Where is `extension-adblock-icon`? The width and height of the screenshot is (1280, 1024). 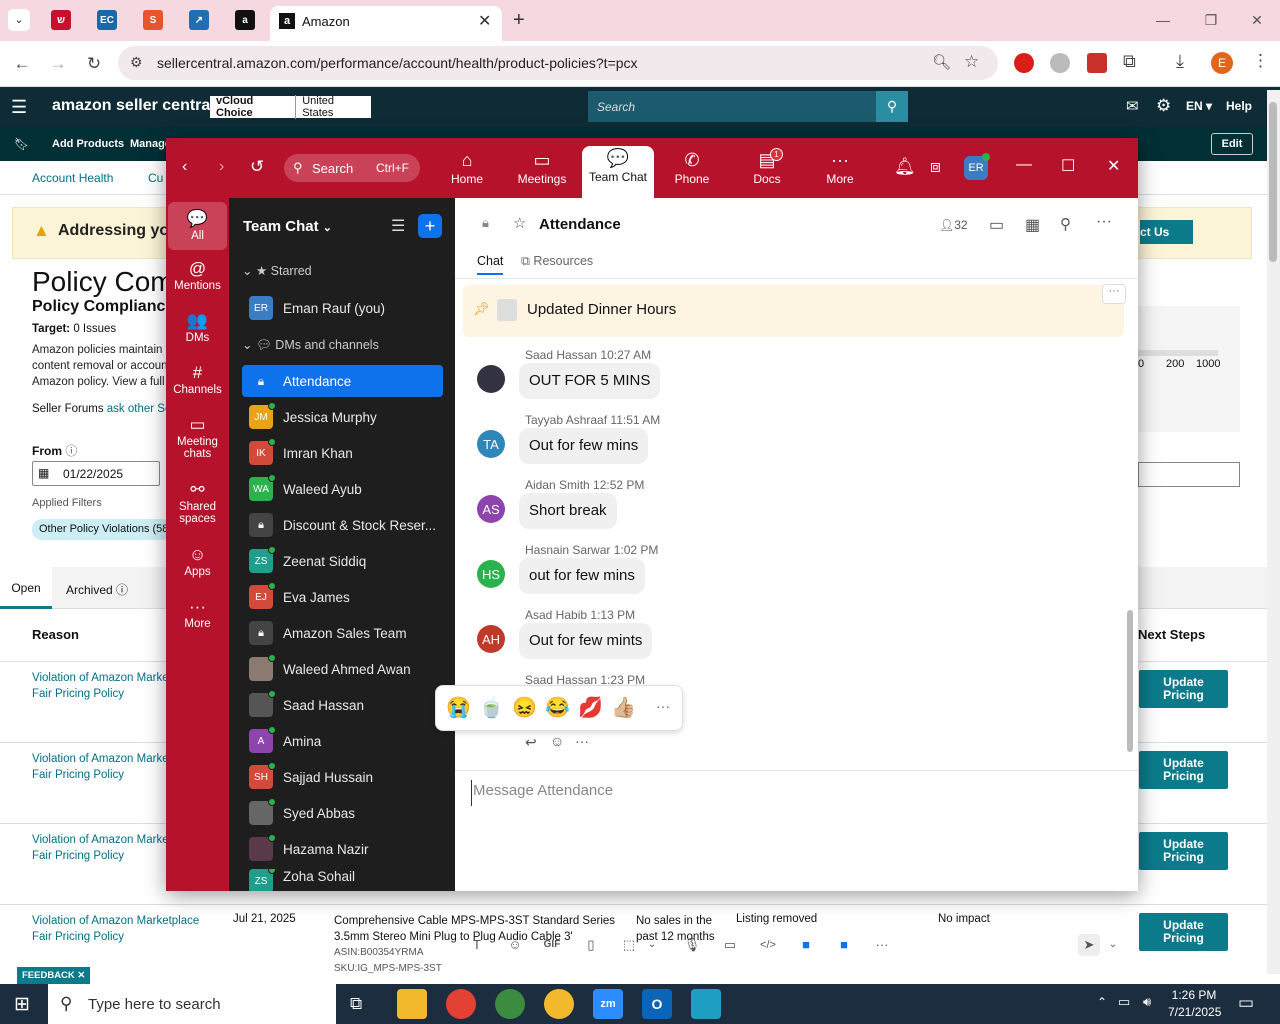
extension-adblock-icon is located at coordinates (1024, 63).